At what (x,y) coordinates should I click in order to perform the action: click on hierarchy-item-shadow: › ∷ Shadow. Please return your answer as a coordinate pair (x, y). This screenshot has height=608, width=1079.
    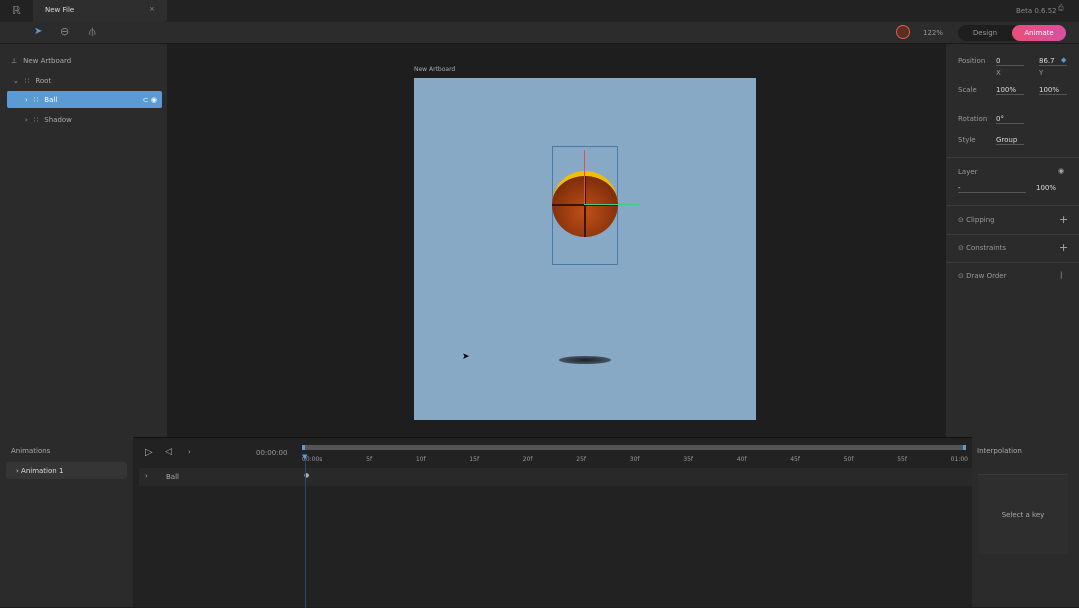
    Looking at the image, I should click on (84, 119).